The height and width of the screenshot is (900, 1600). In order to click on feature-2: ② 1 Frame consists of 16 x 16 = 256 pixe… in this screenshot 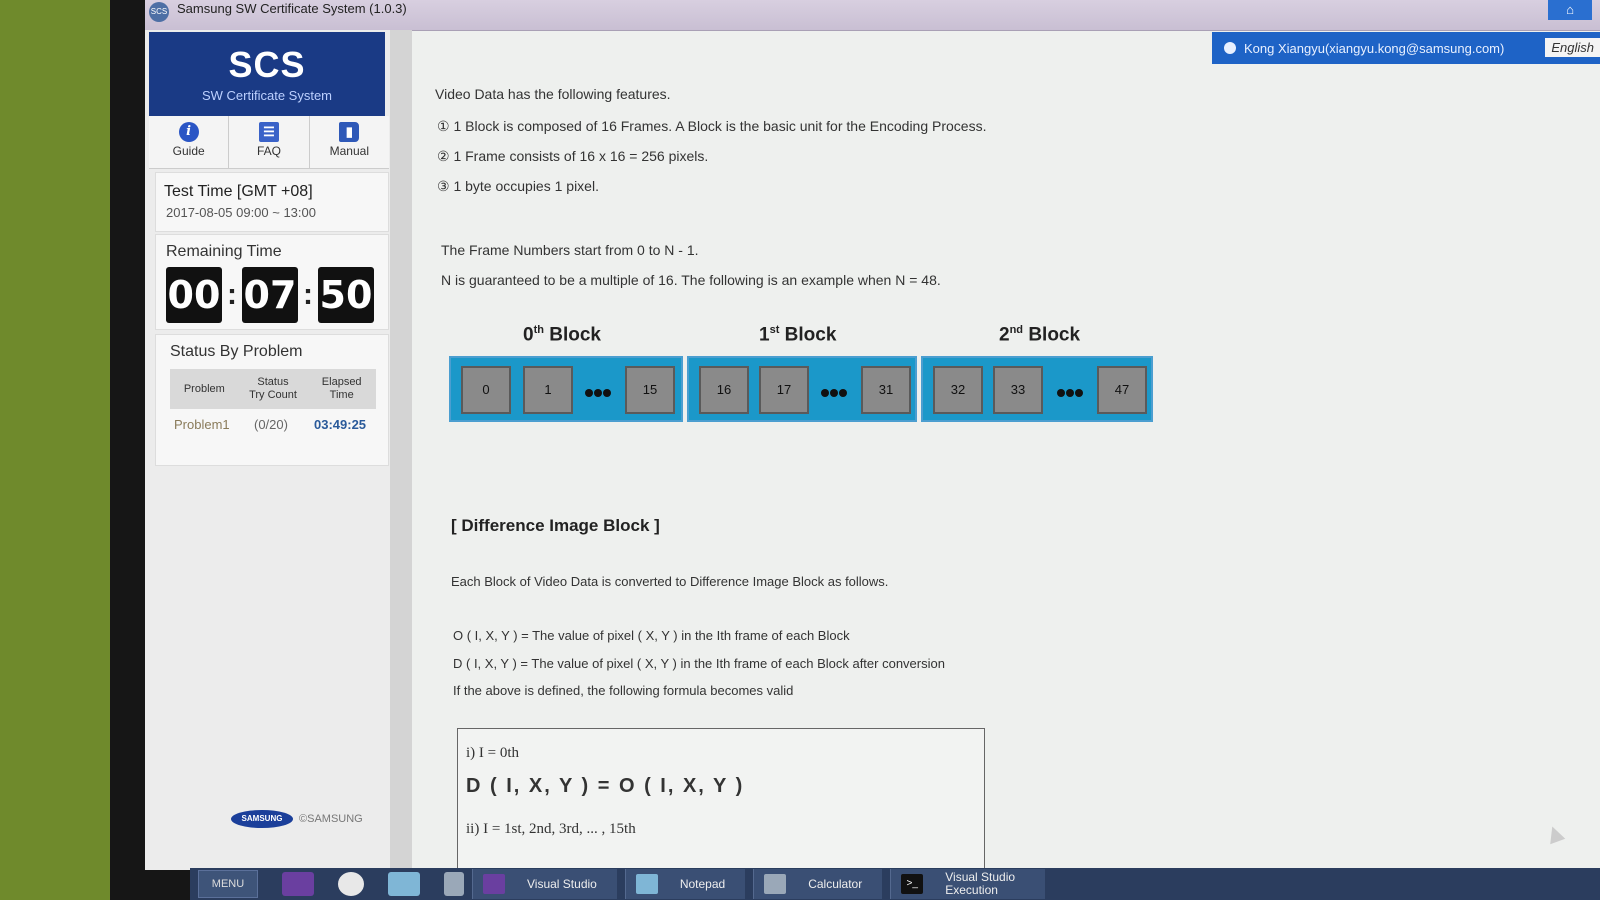, I will do `click(573, 156)`.